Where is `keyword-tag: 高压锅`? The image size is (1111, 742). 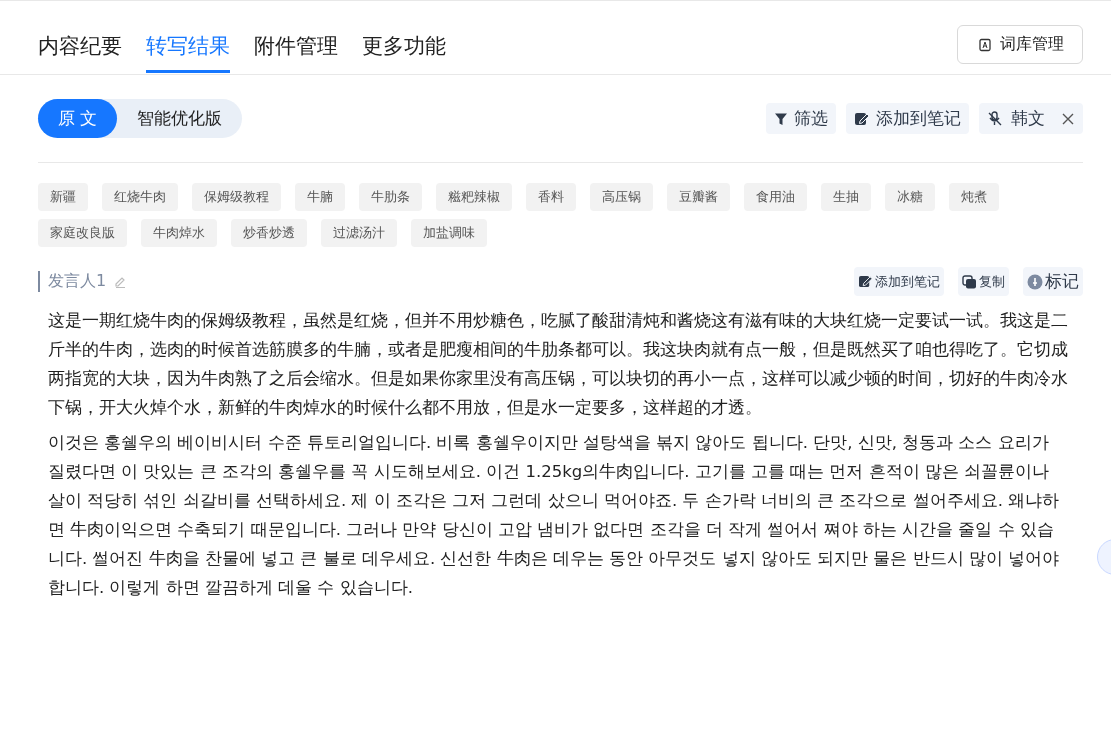
keyword-tag: 高压锅 is located at coordinates (621, 197).